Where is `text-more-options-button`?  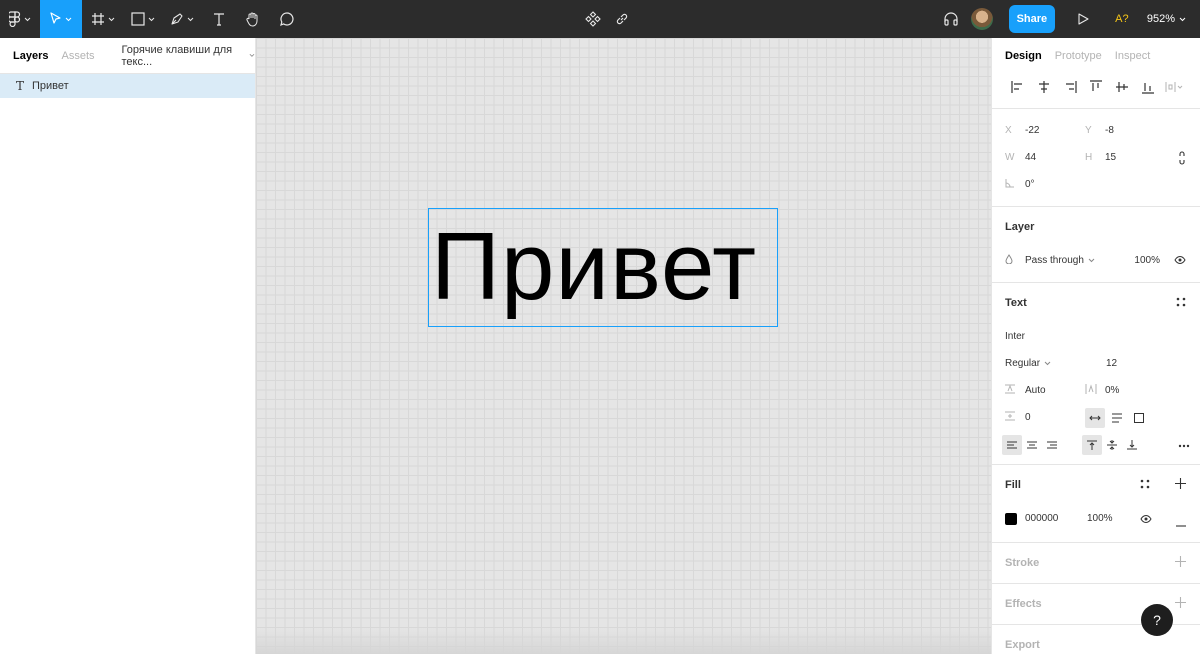
text-more-options-button is located at coordinates (1184, 445).